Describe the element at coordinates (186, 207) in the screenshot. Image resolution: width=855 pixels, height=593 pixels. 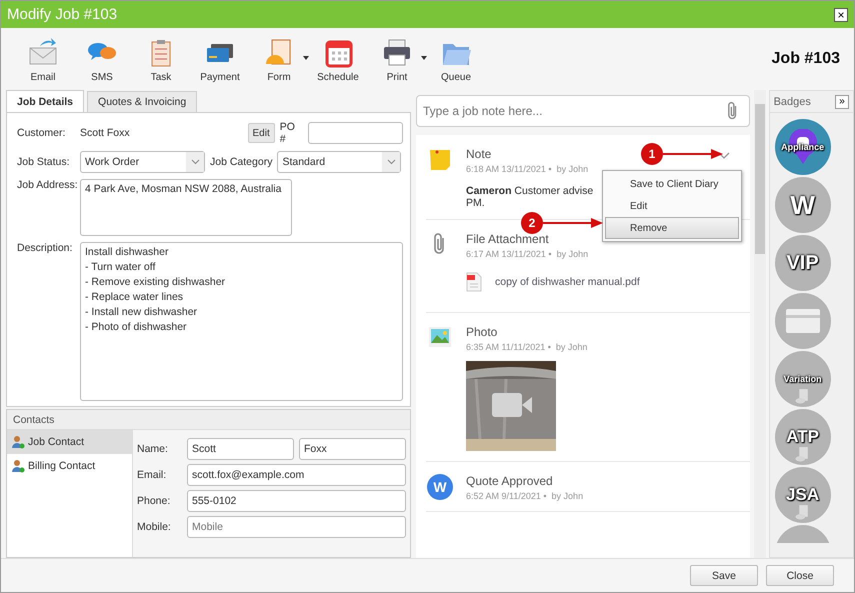
I see `address-field: 4 Park Ave, Mosman NSW 2088, Australia` at that location.